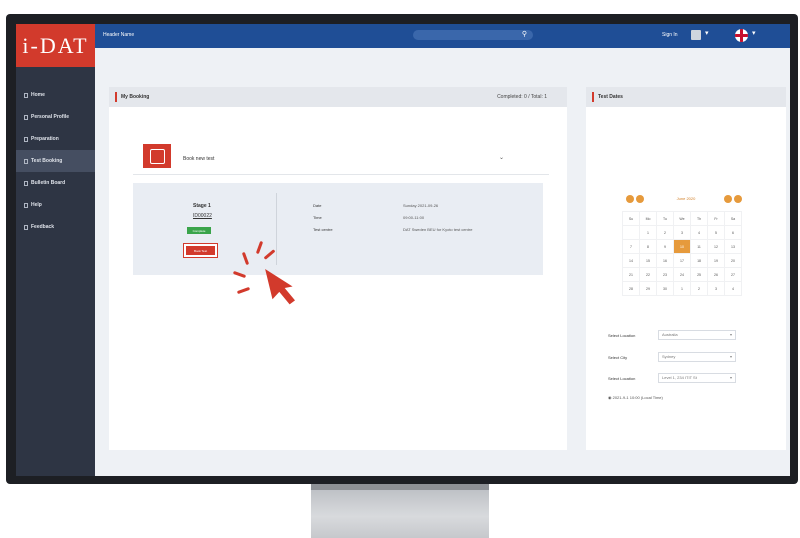 This screenshot has width=800, height=538. Describe the element at coordinates (699, 218) in the screenshot. I see `weekday: Th` at that location.